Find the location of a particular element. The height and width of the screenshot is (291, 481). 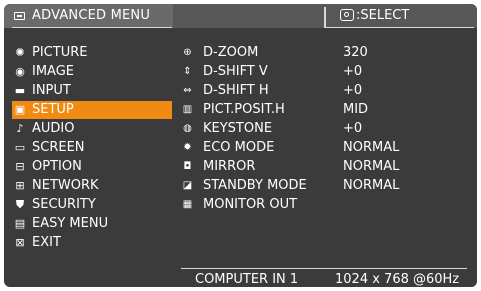

menu-item-picture: ✺ PICTURE is located at coordinates (92, 53).